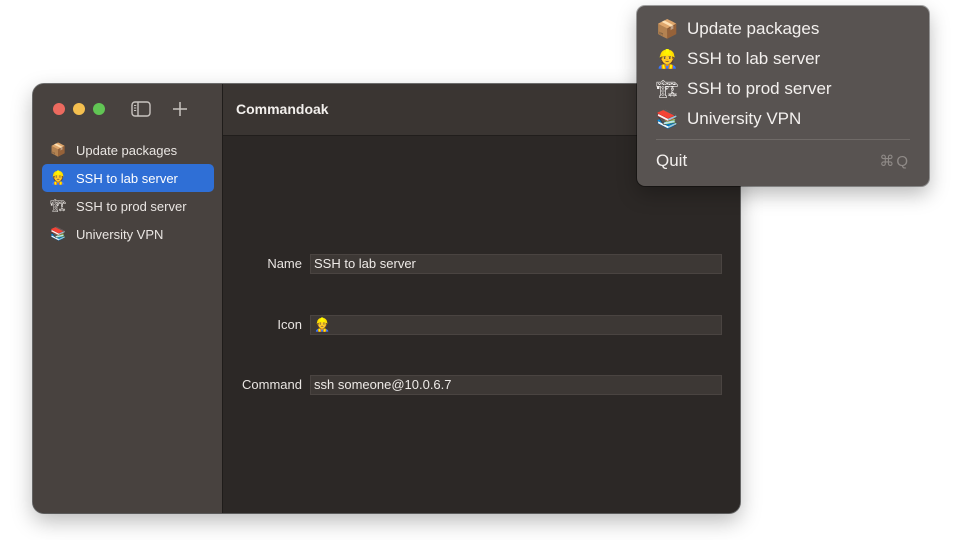 The image size is (960, 540). I want to click on plus-icon, so click(180, 109).